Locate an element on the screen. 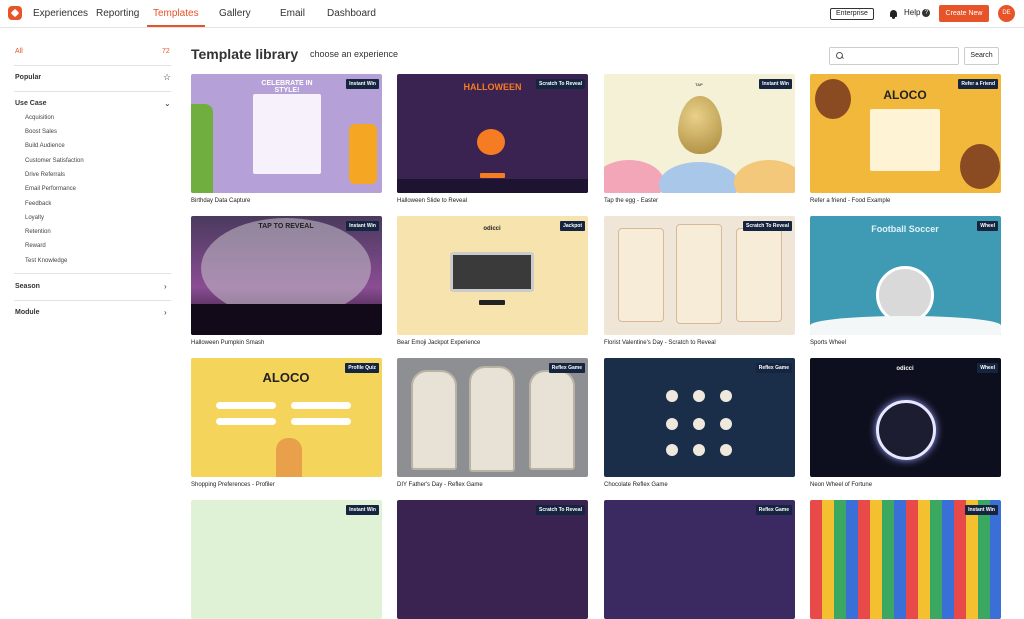  use-case-boost-sales: Boost Sales is located at coordinates (41, 132).